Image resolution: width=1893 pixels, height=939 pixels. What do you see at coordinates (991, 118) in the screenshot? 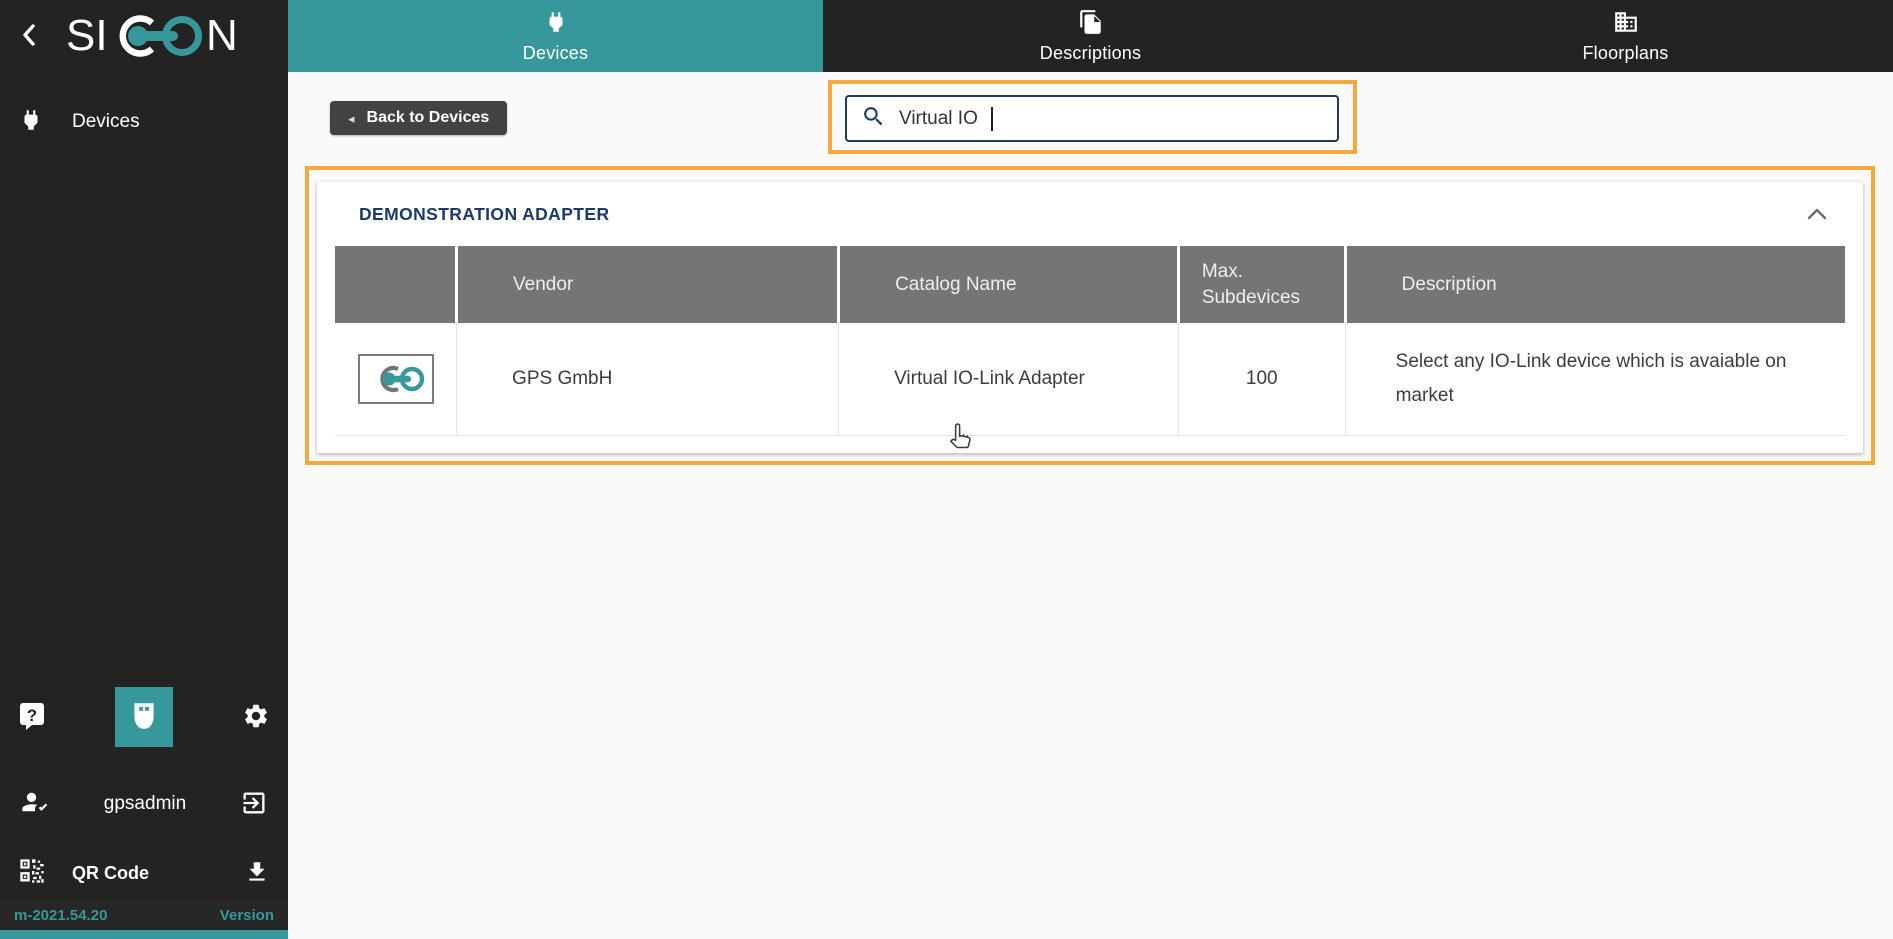
I see `text-caret` at bounding box center [991, 118].